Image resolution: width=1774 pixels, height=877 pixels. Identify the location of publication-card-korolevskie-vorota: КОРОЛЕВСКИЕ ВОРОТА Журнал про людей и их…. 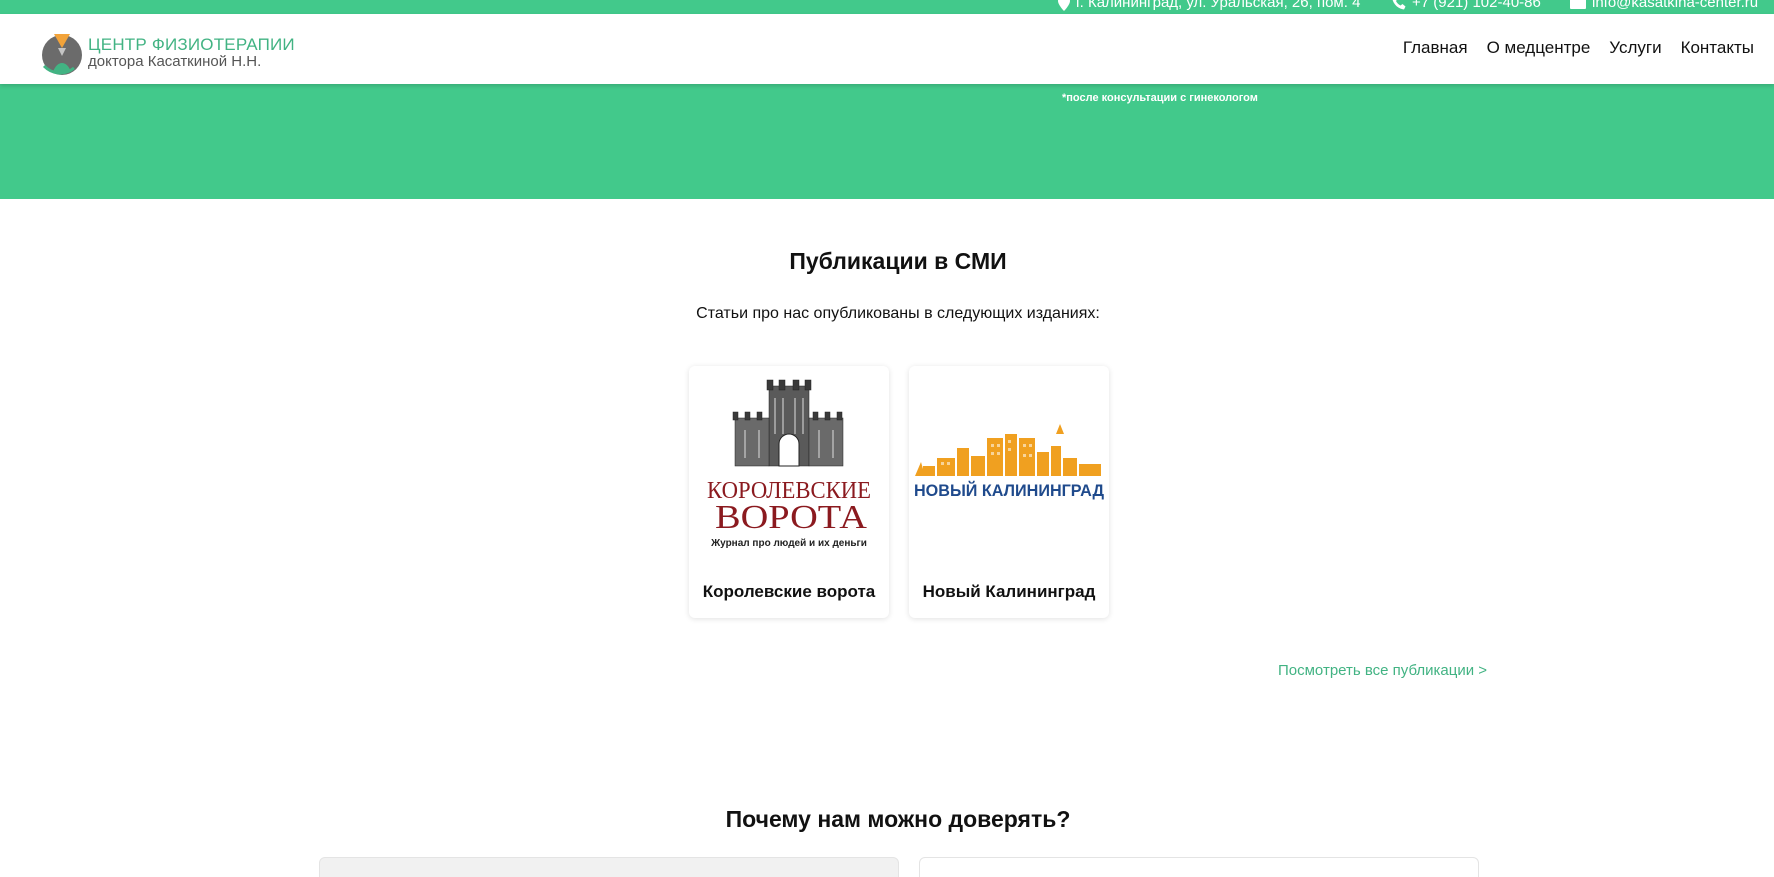
(789, 492).